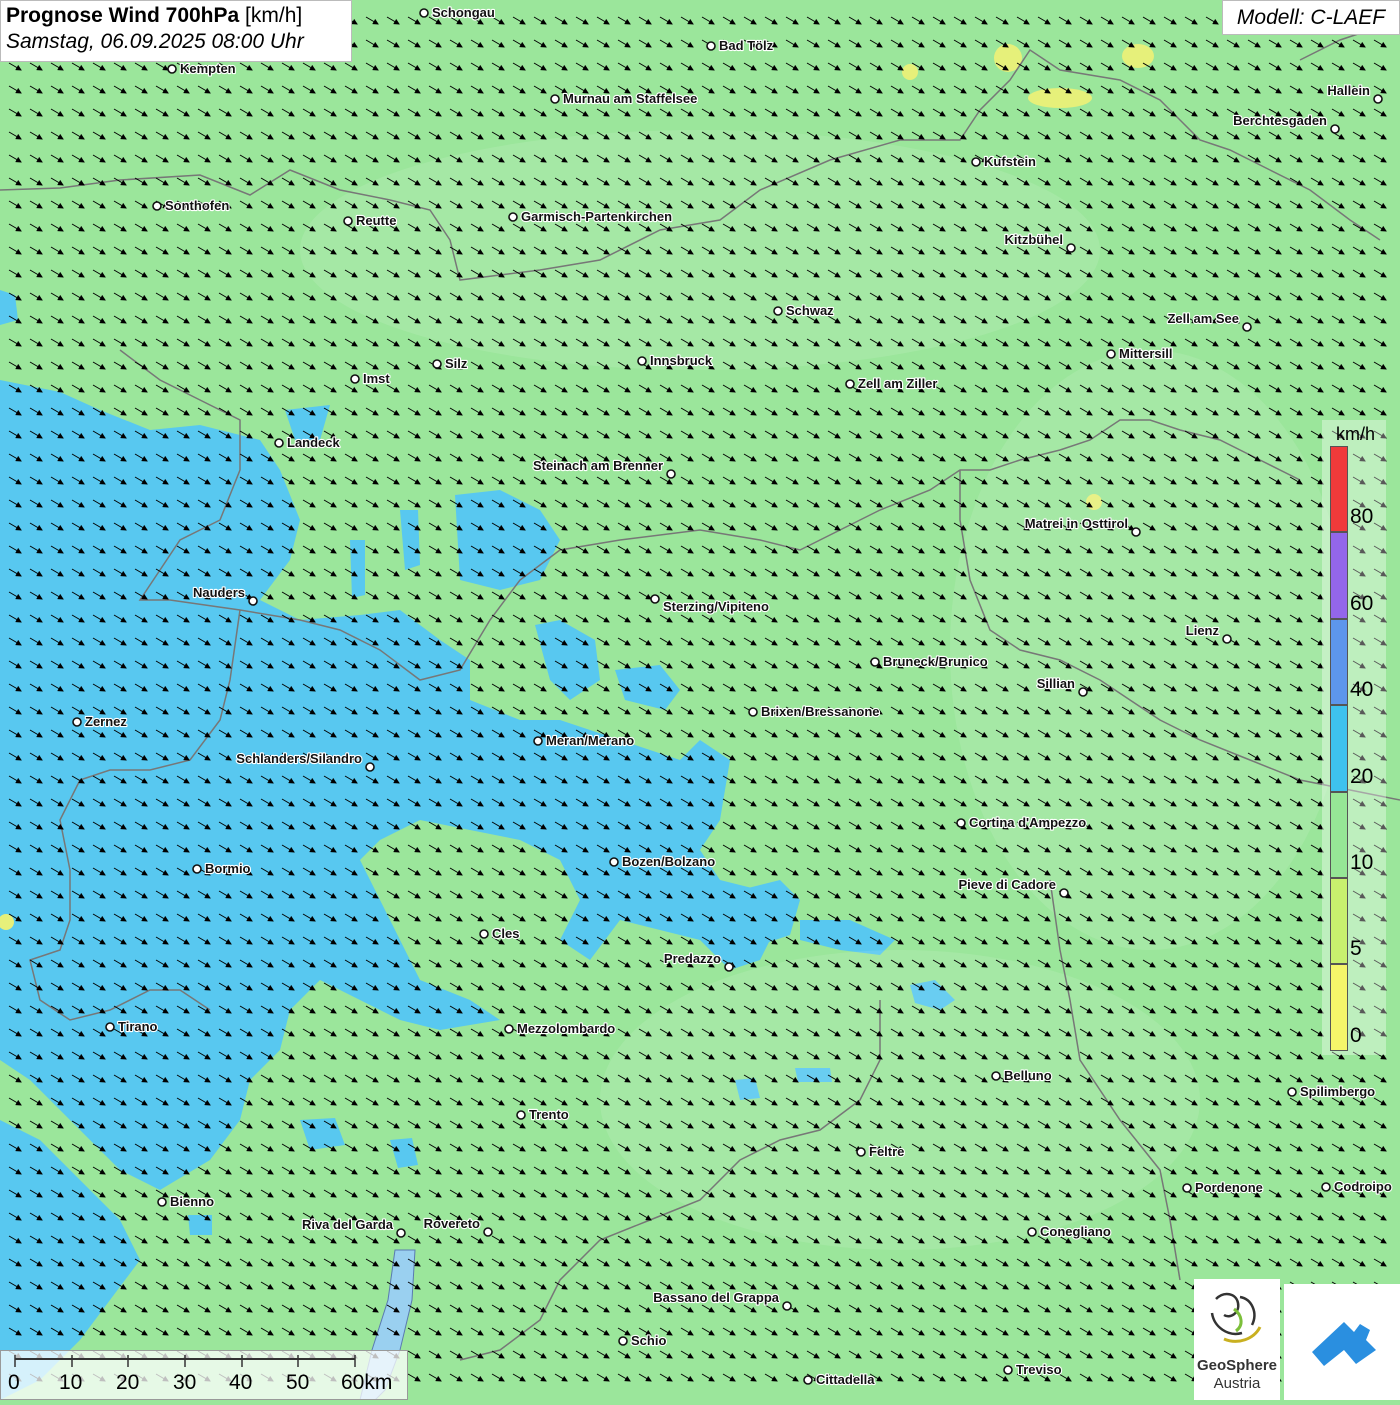  Describe the element at coordinates (1356, 1035) in the screenshot. I see `legend-label-0: 0` at that location.